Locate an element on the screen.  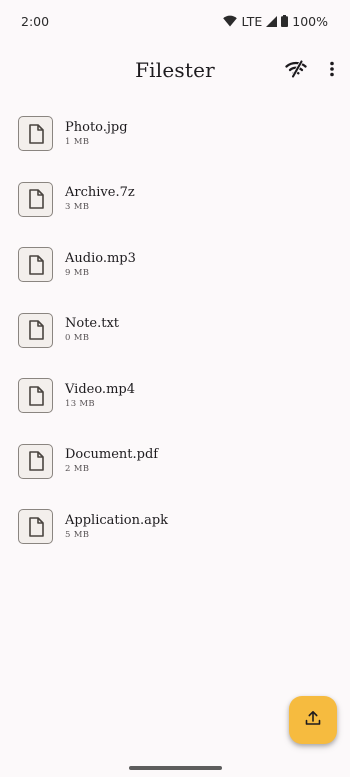
file-item: Application.apk 5 MB is located at coordinates (175, 527).